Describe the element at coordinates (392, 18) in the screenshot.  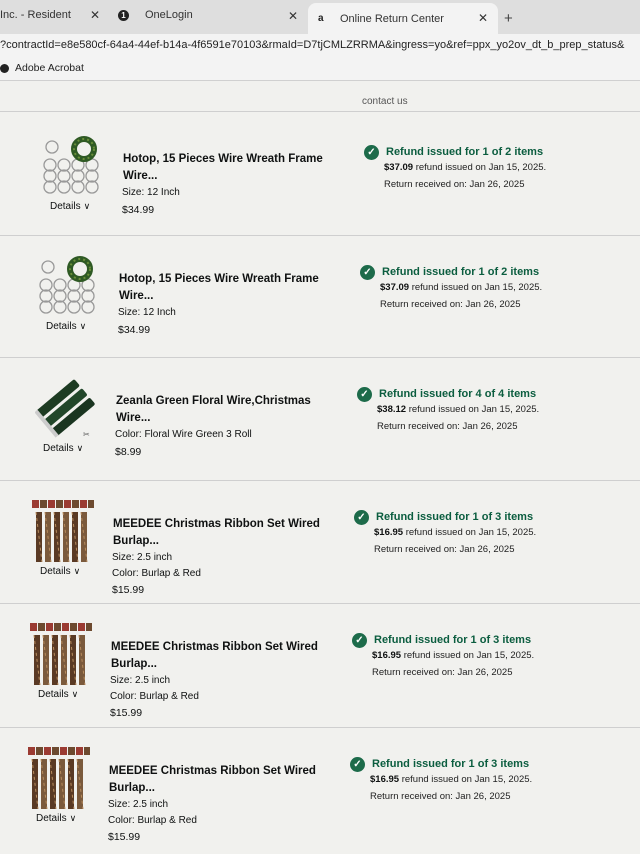
I see `tab-label: Online Return Center` at that location.